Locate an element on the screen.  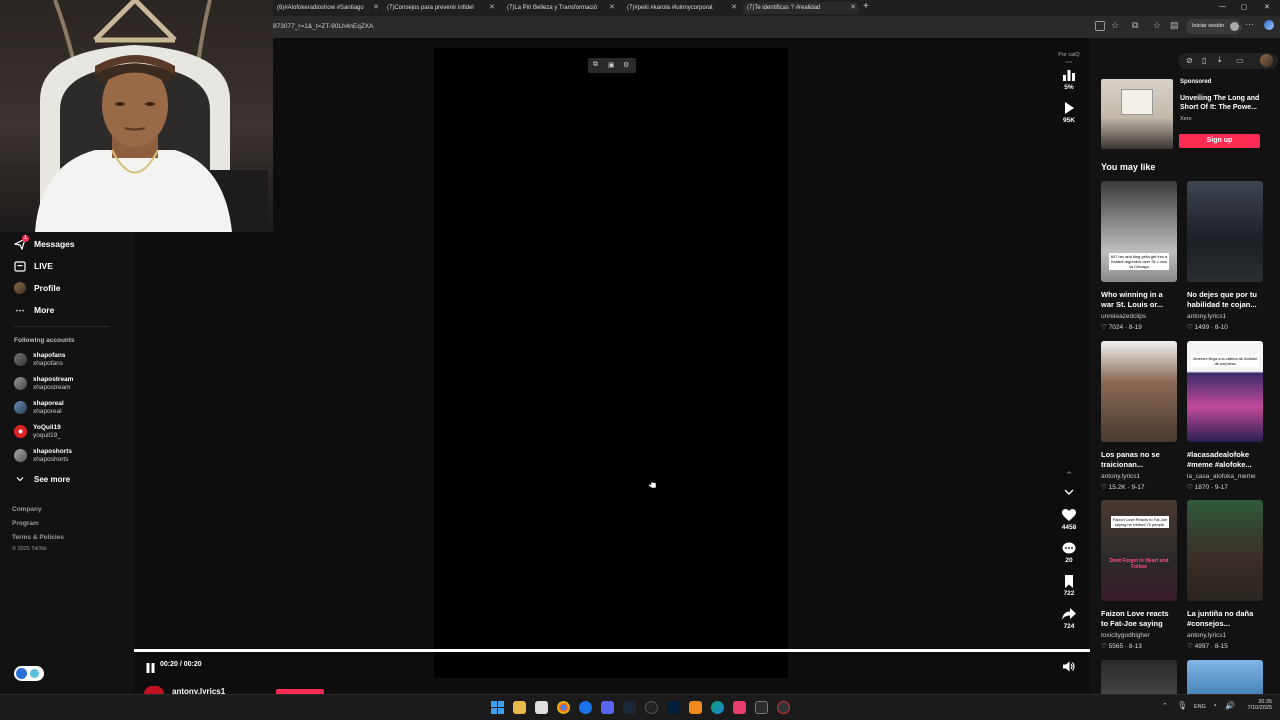
sidebar-item-profile: Profile is located at coordinates (37, 288).